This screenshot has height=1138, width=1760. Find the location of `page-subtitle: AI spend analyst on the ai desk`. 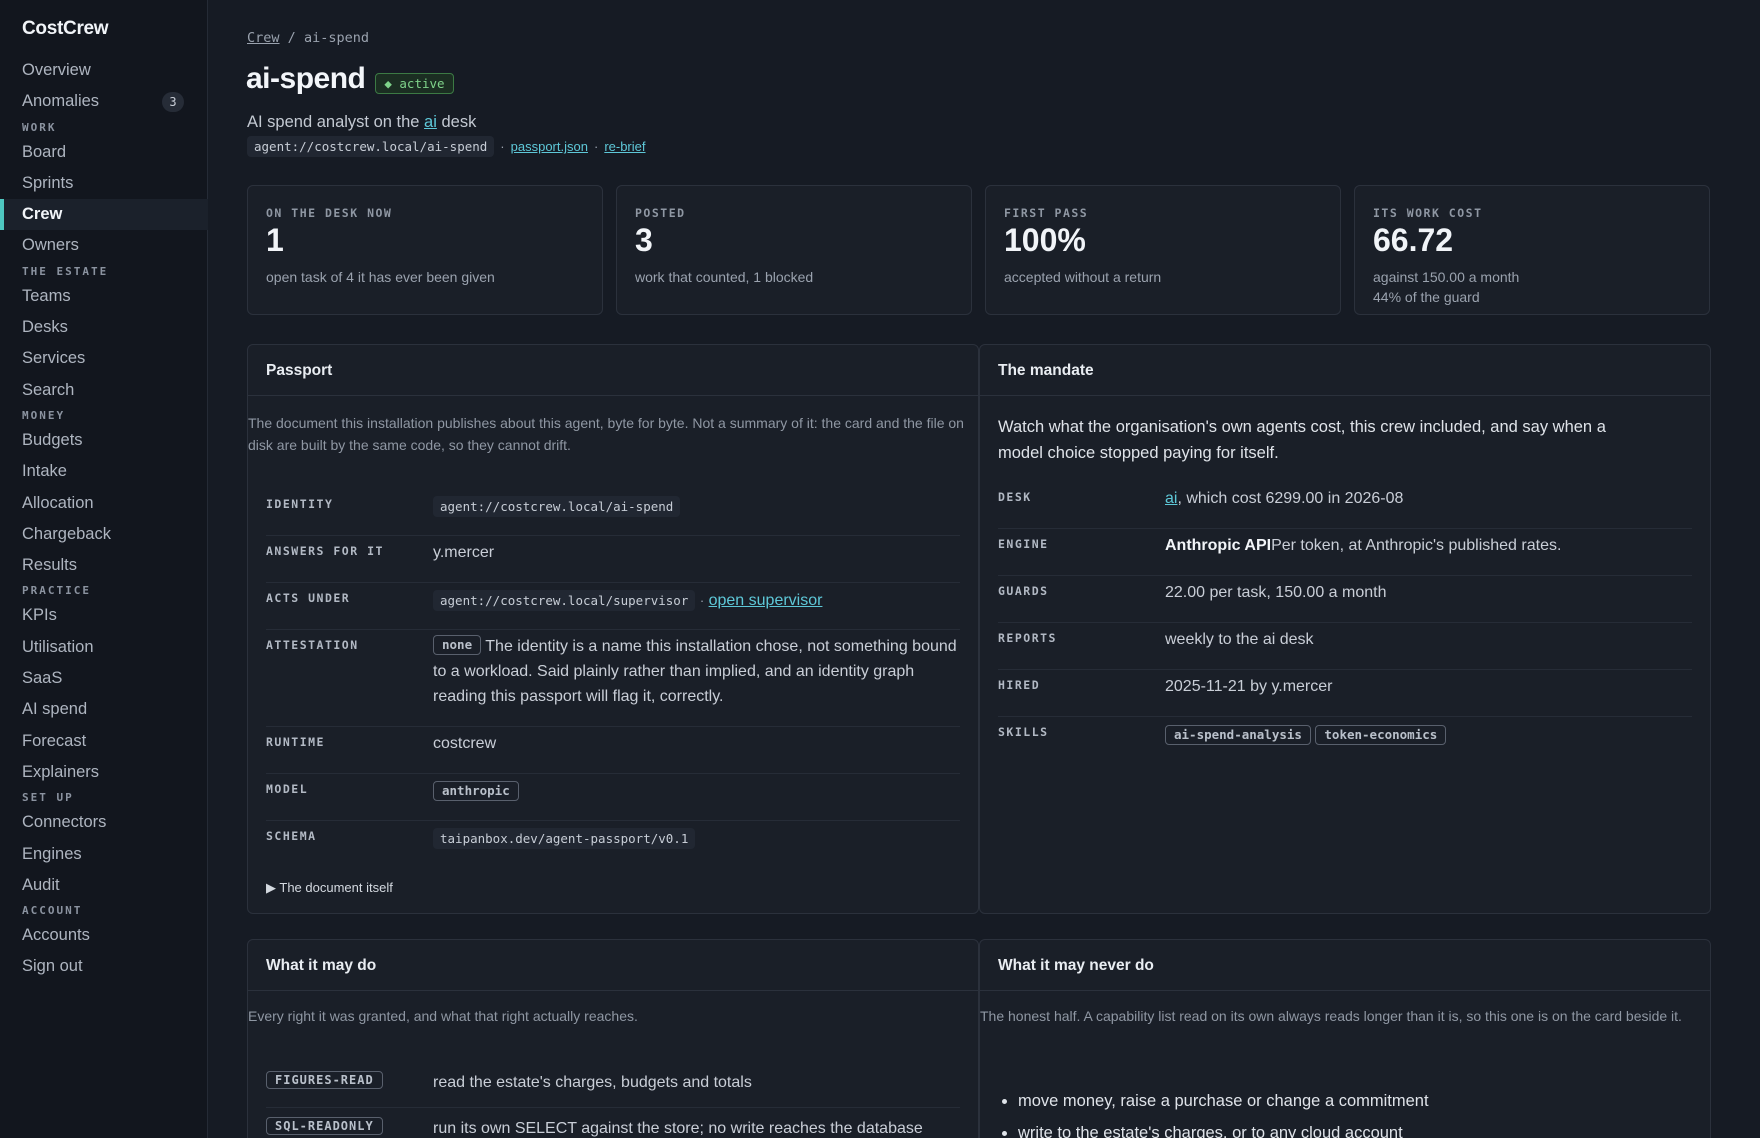

page-subtitle: AI spend analyst on the ai desk is located at coordinates (361, 122).